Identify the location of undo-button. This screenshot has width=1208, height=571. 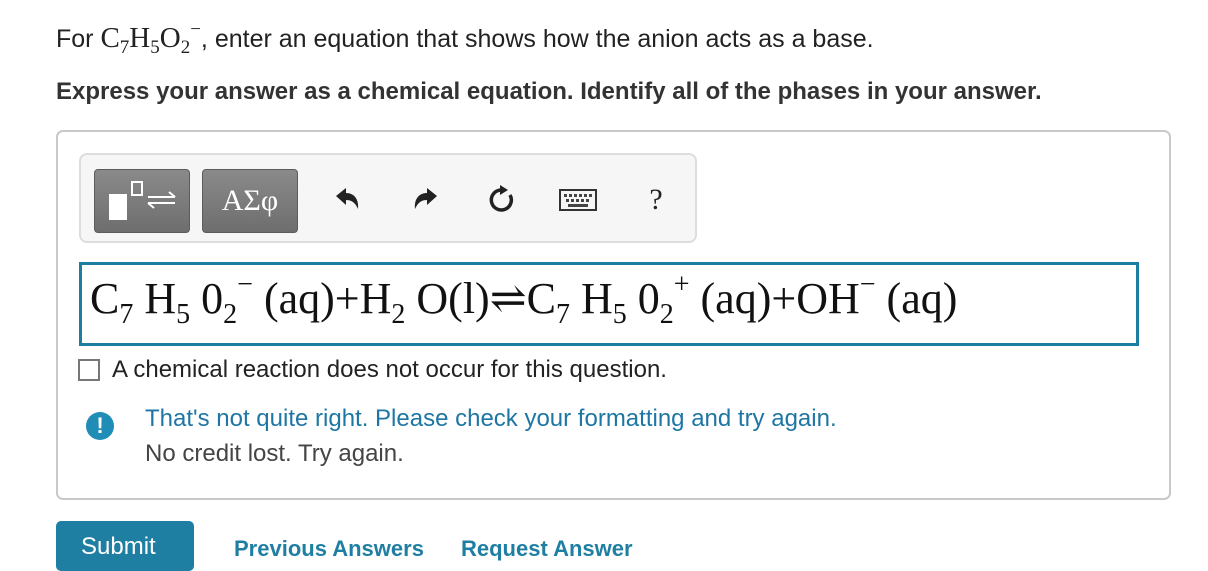
(347, 200).